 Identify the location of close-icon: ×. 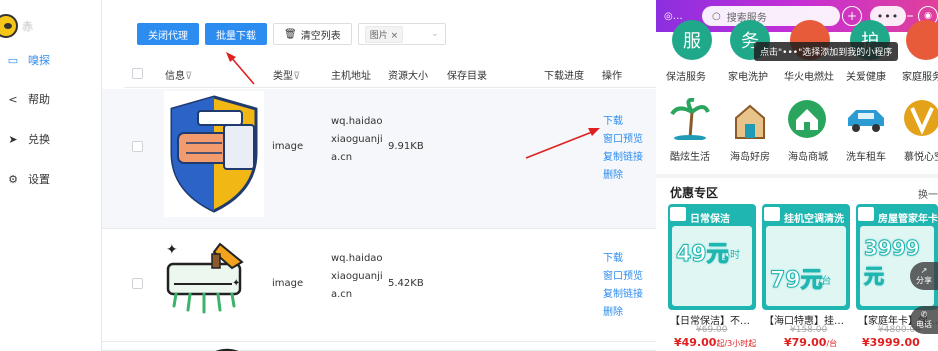
(395, 36).